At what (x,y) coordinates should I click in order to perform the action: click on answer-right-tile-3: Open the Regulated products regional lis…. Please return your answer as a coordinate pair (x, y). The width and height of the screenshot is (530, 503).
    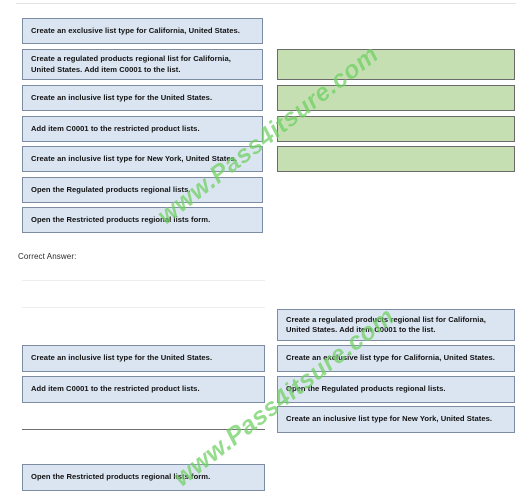
    Looking at the image, I should click on (396, 389).